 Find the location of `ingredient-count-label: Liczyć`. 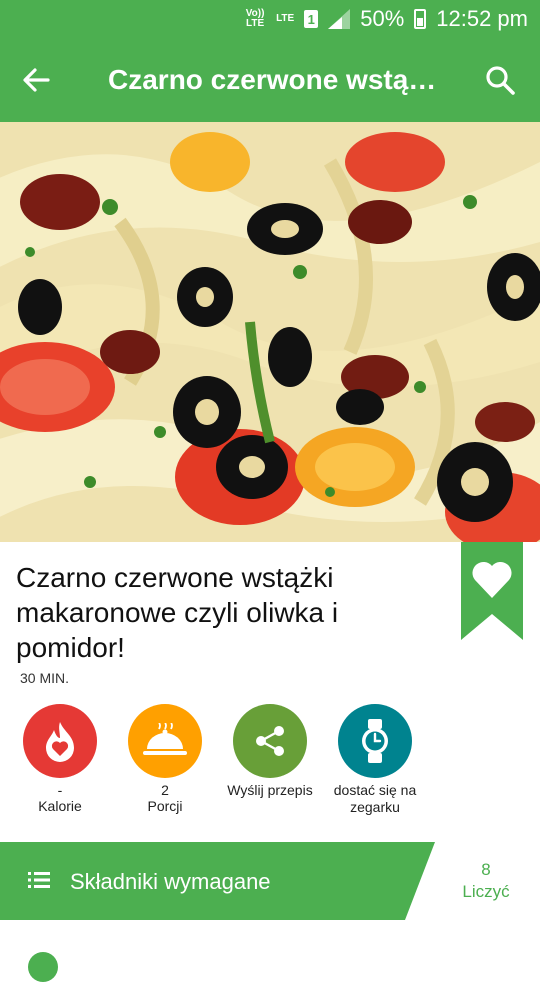

ingredient-count-label: Liczyć is located at coordinates (486, 891).